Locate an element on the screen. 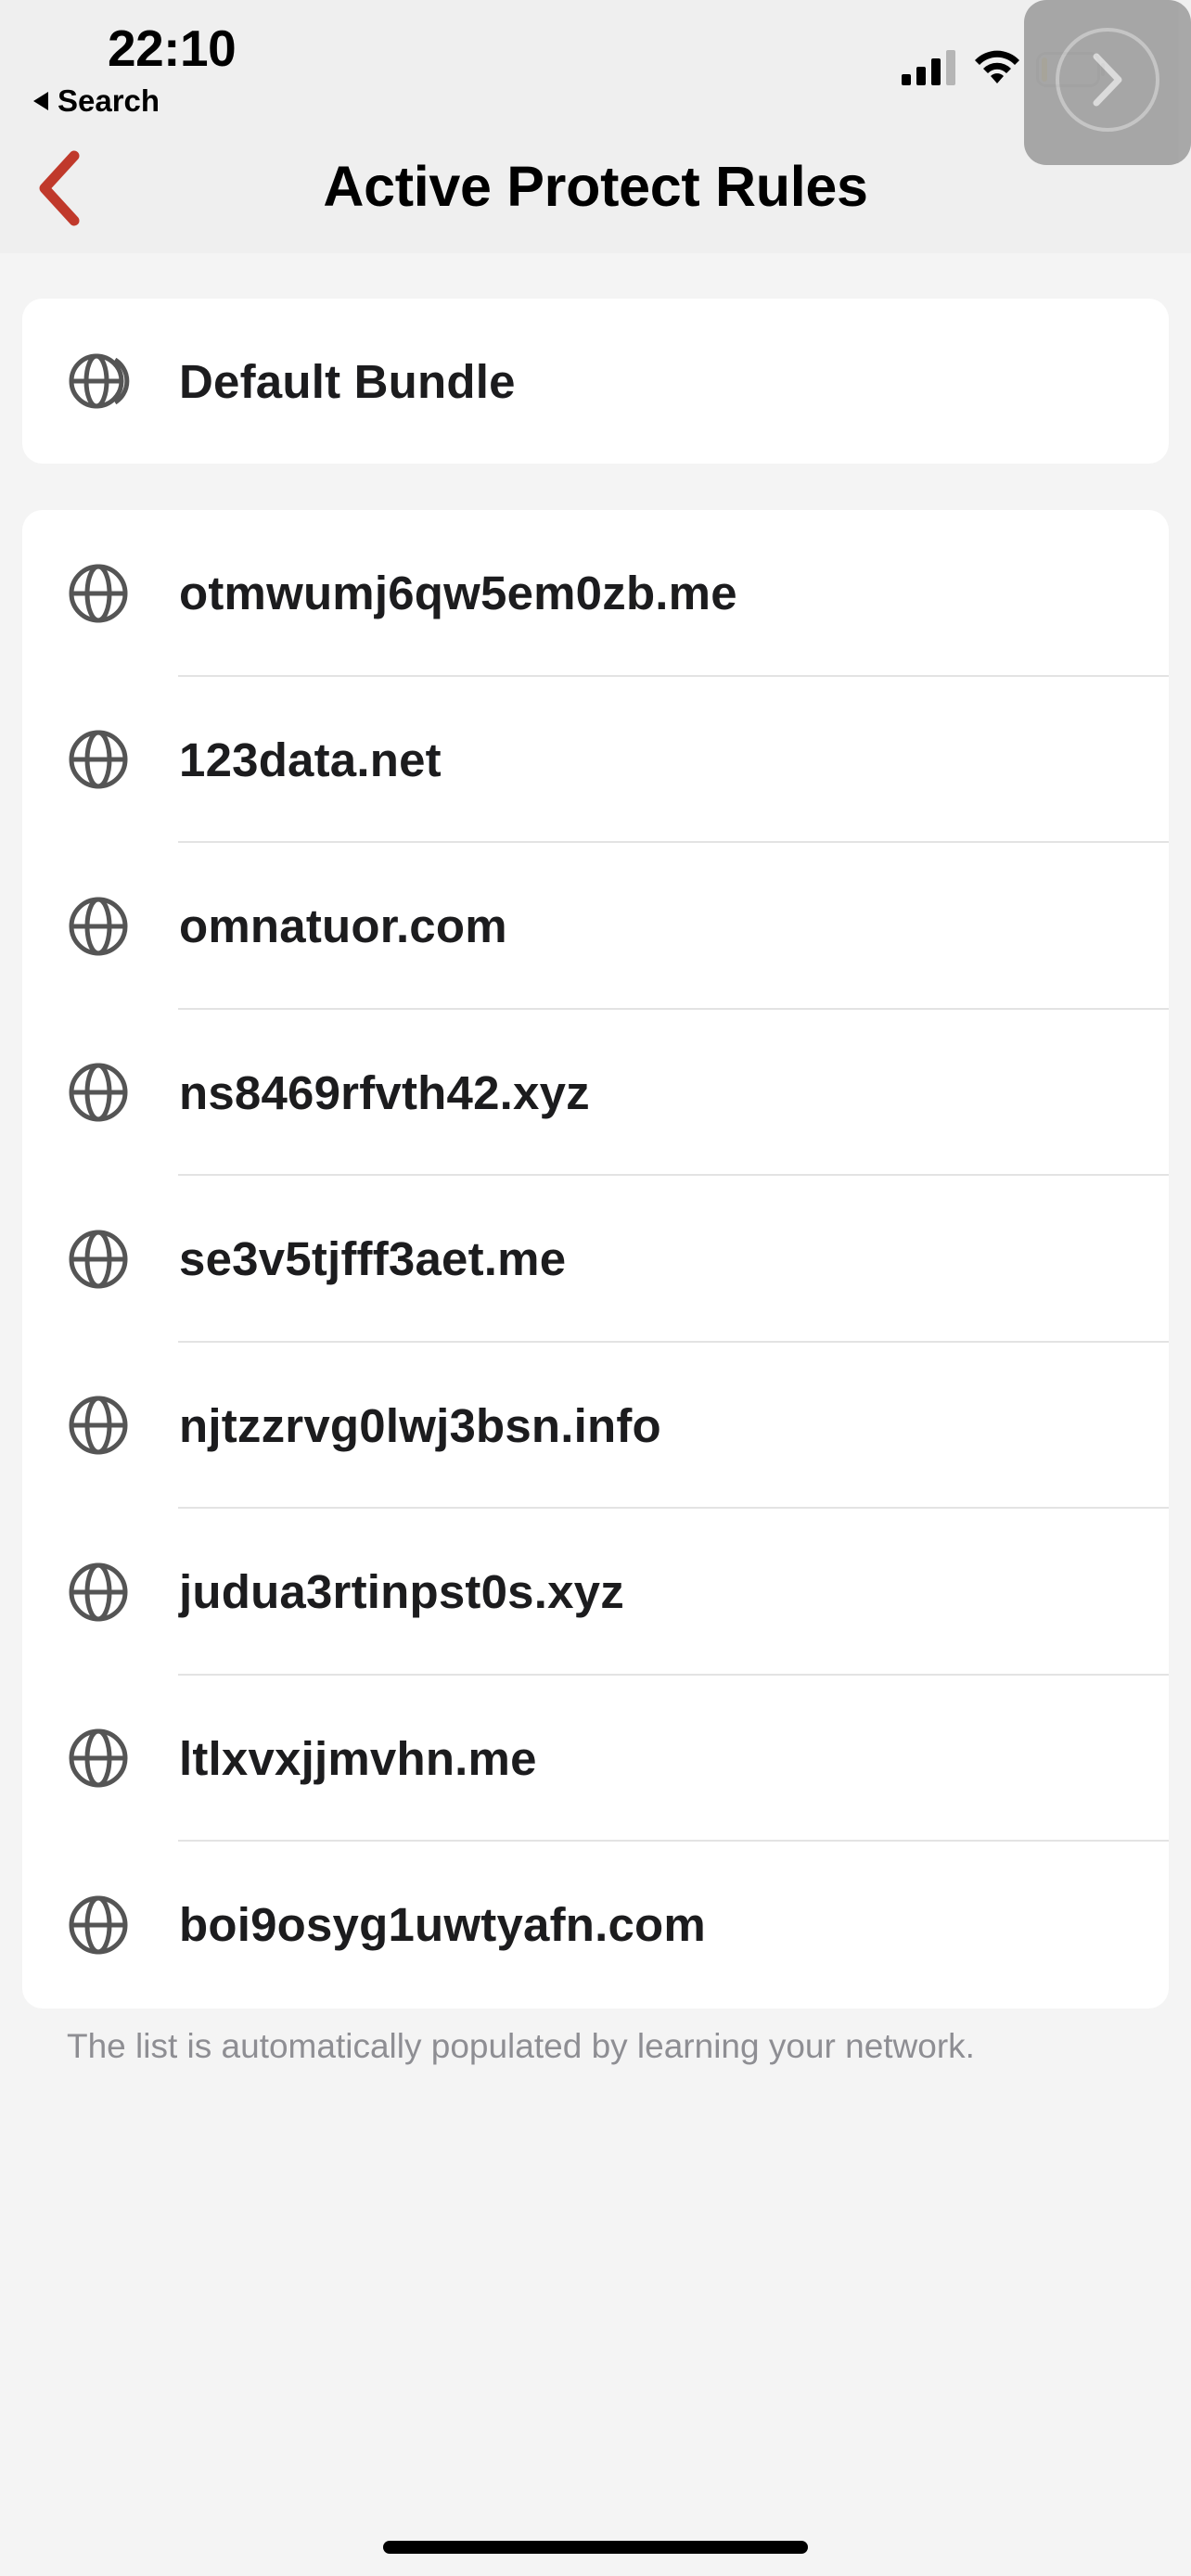 The height and width of the screenshot is (2576, 1191). rule-domain-label: judua3rtinpst0s.xyz is located at coordinates (401, 1592).